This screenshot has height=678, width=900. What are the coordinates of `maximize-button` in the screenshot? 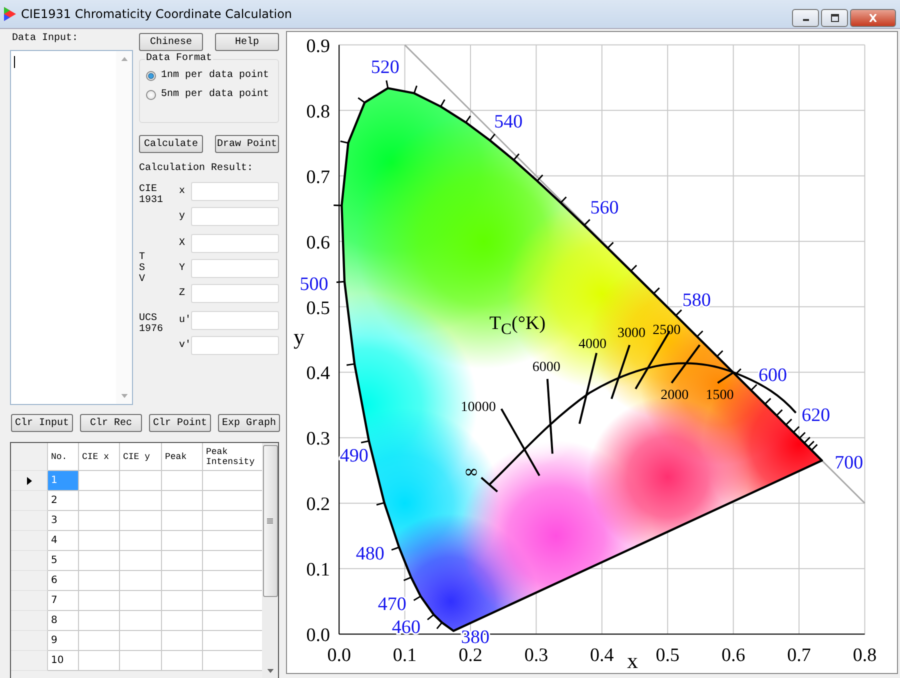 It's located at (834, 18).